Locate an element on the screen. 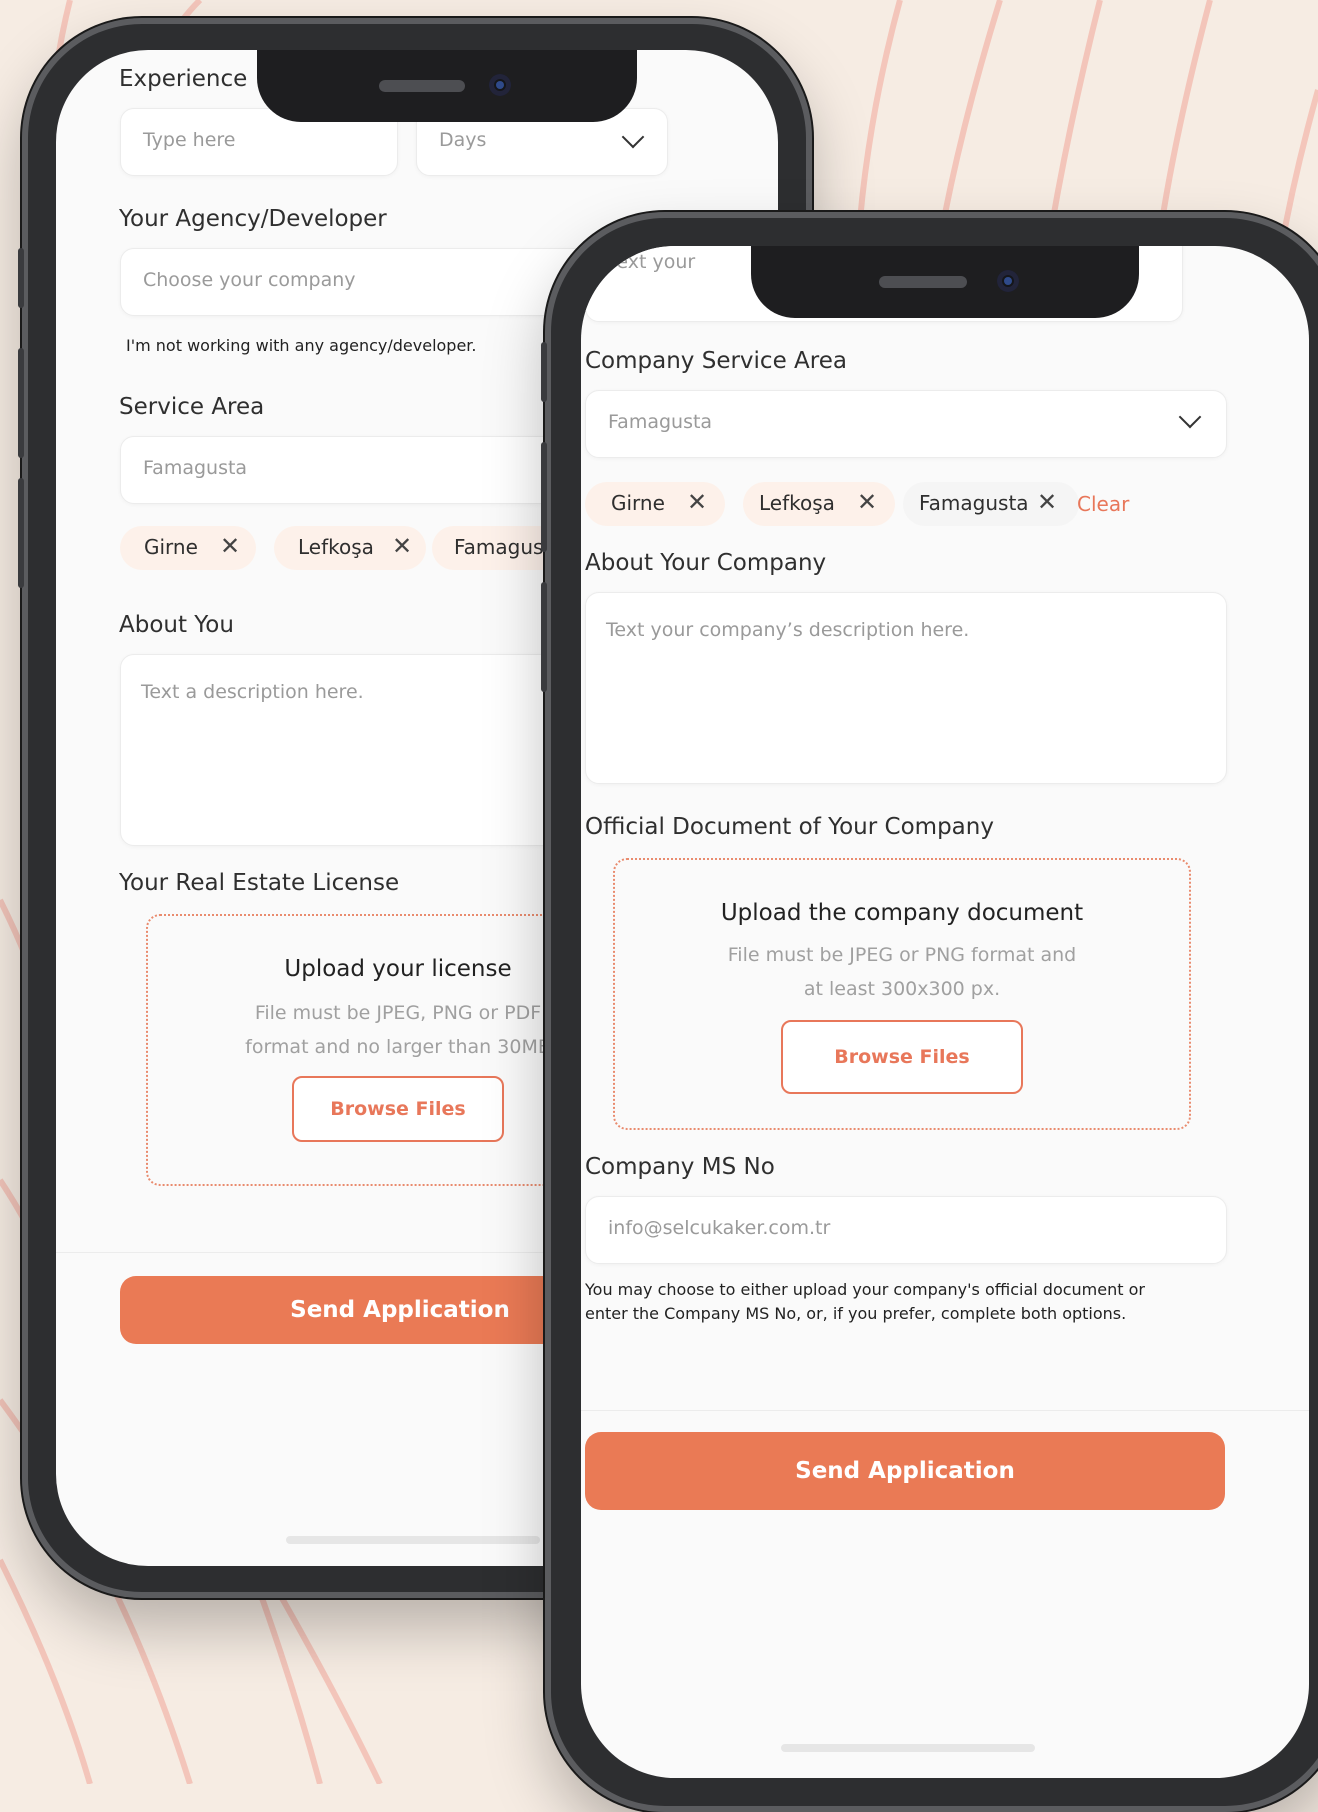  license-label: Your Real Estate License is located at coordinates (259, 883).